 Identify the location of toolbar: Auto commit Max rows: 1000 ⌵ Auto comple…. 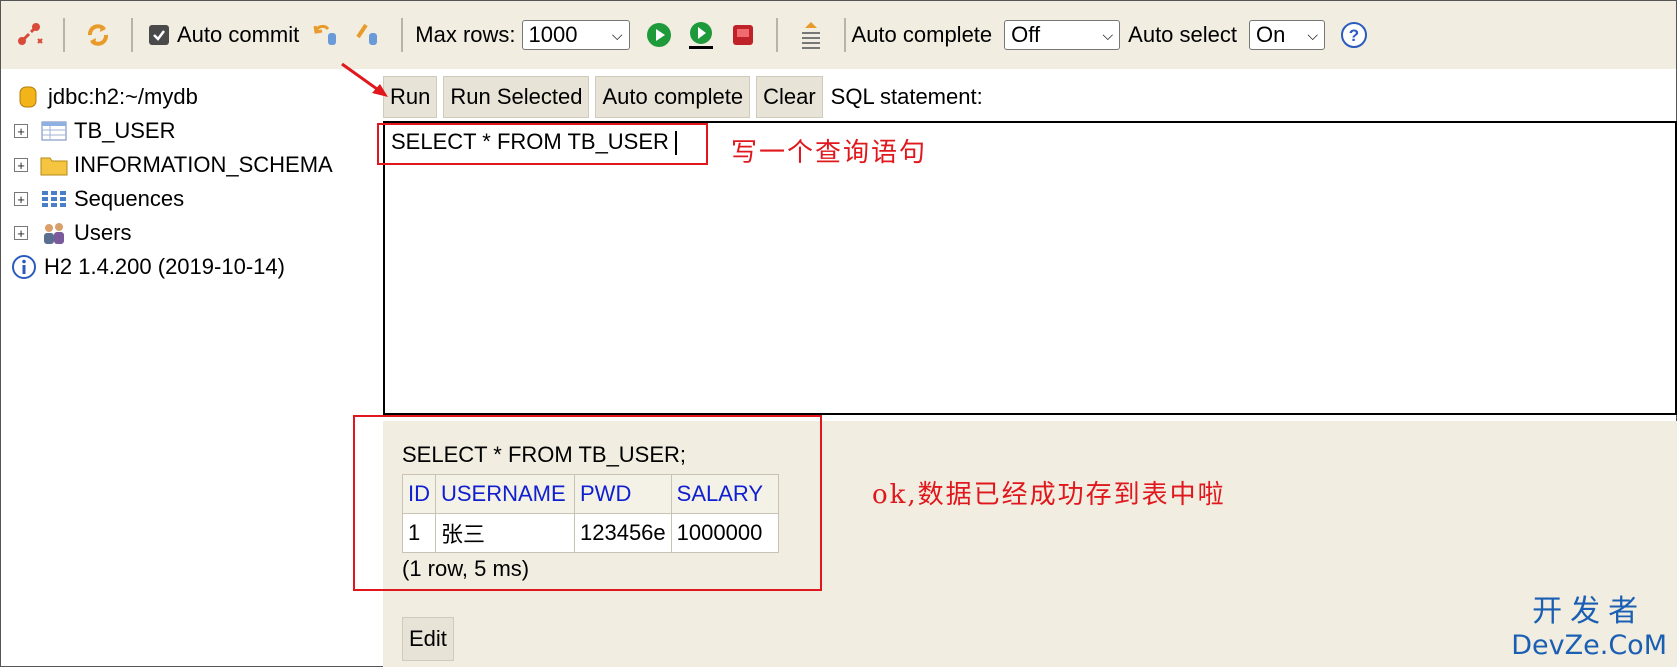
(838, 35).